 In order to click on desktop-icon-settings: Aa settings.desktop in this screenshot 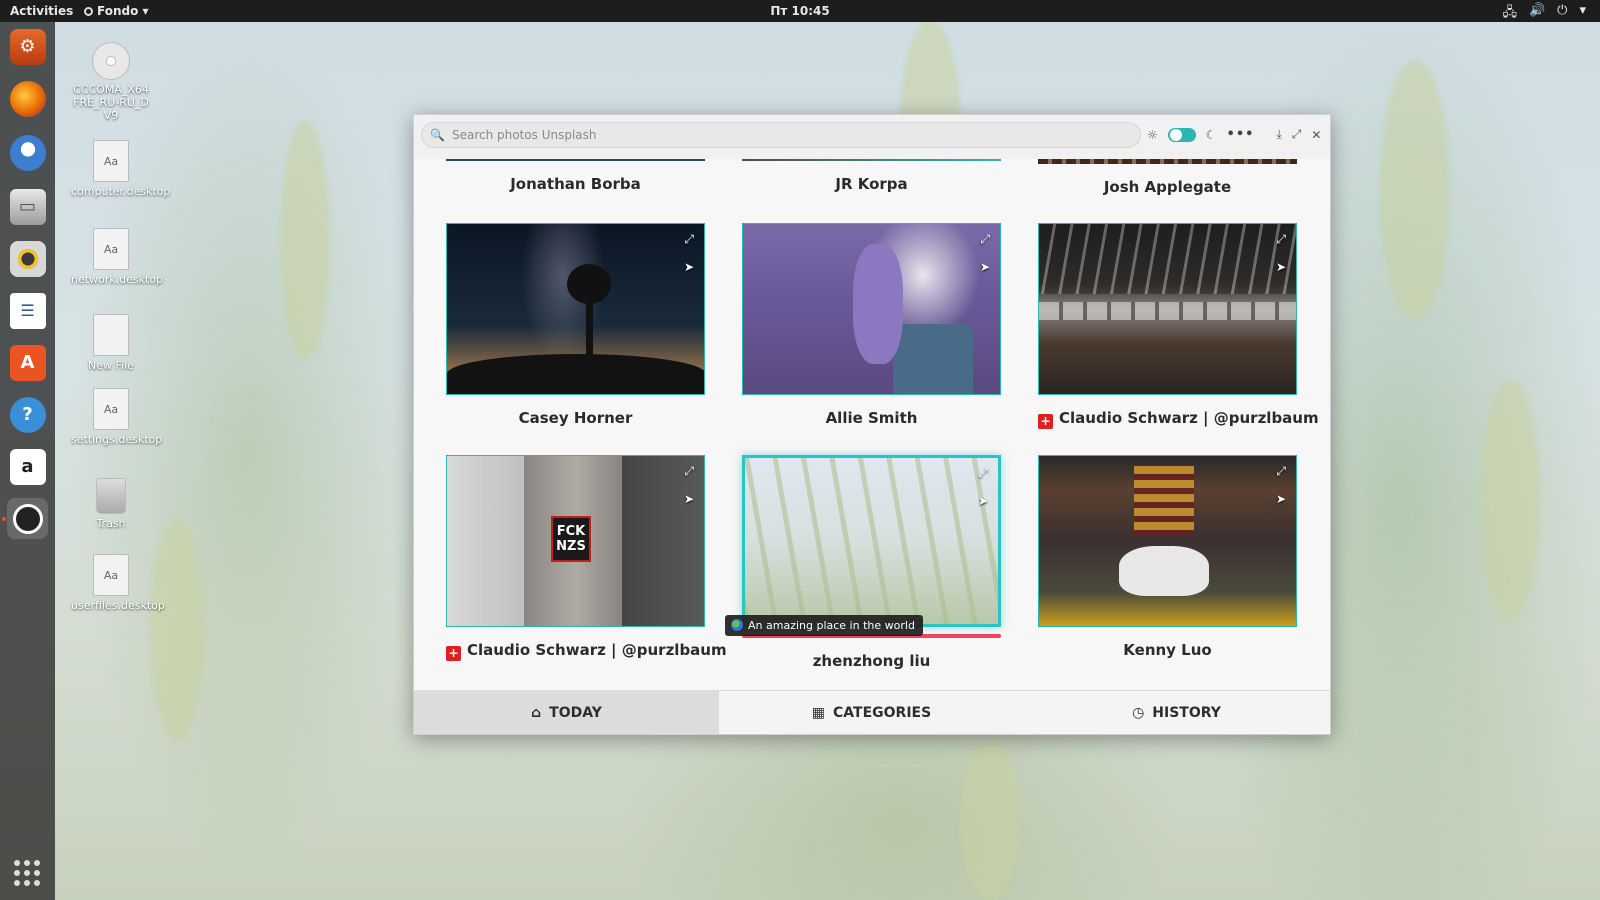, I will do `click(117, 417)`.